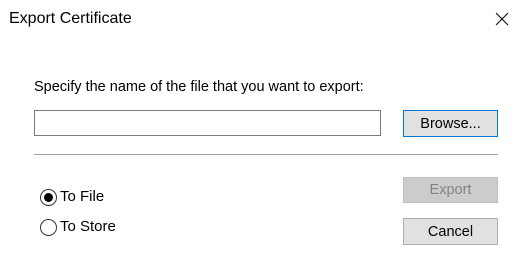 This screenshot has width=525, height=262. I want to click on file-name-input, so click(207, 123).